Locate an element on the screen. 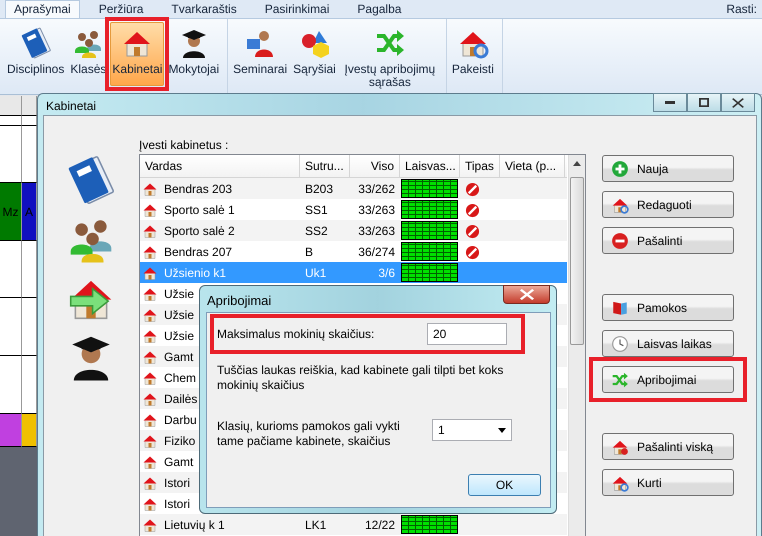  list-label: Įvesti kabinetus : is located at coordinates (184, 145).